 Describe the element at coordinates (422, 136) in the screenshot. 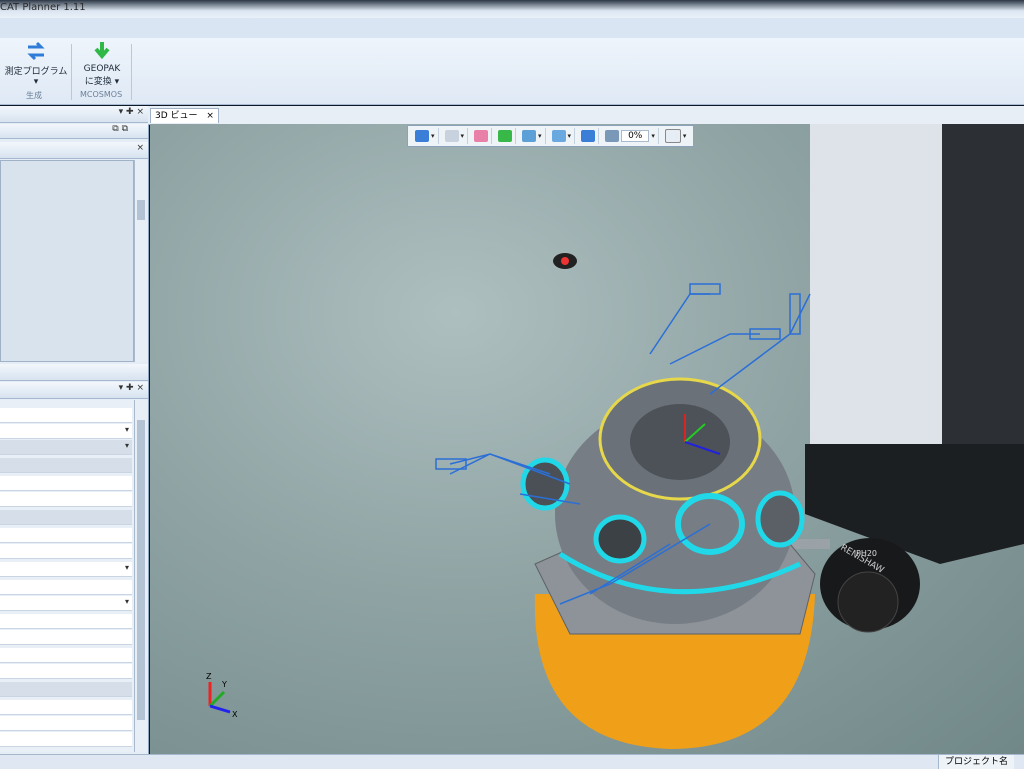

I see `cube-icon` at that location.